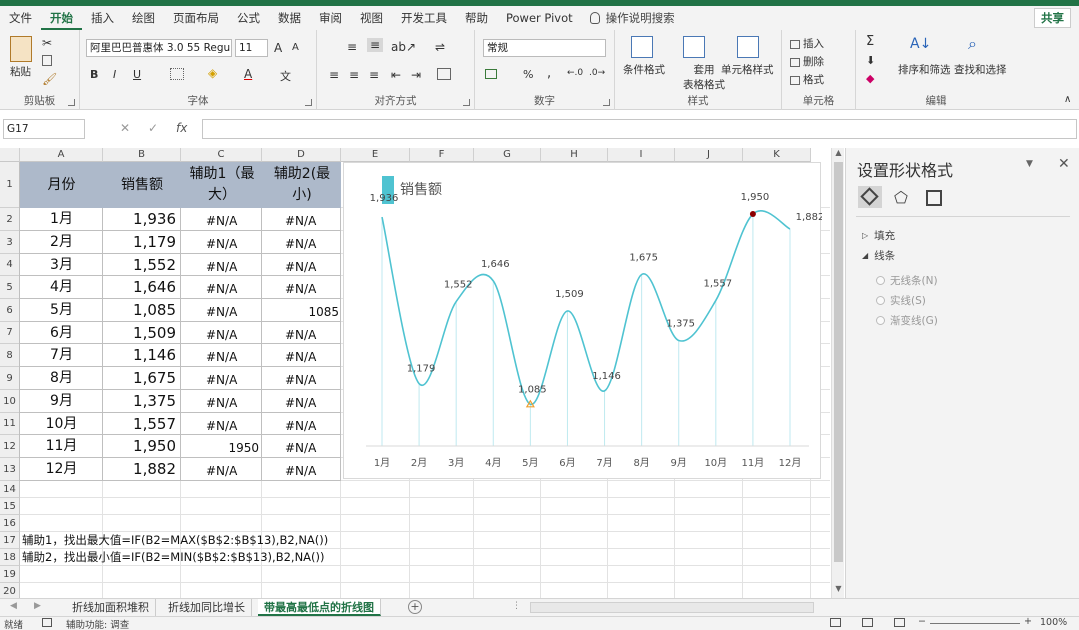 Image resolution: width=1079 pixels, height=630 pixels. I want to click on column-header-h: H, so click(574, 155).